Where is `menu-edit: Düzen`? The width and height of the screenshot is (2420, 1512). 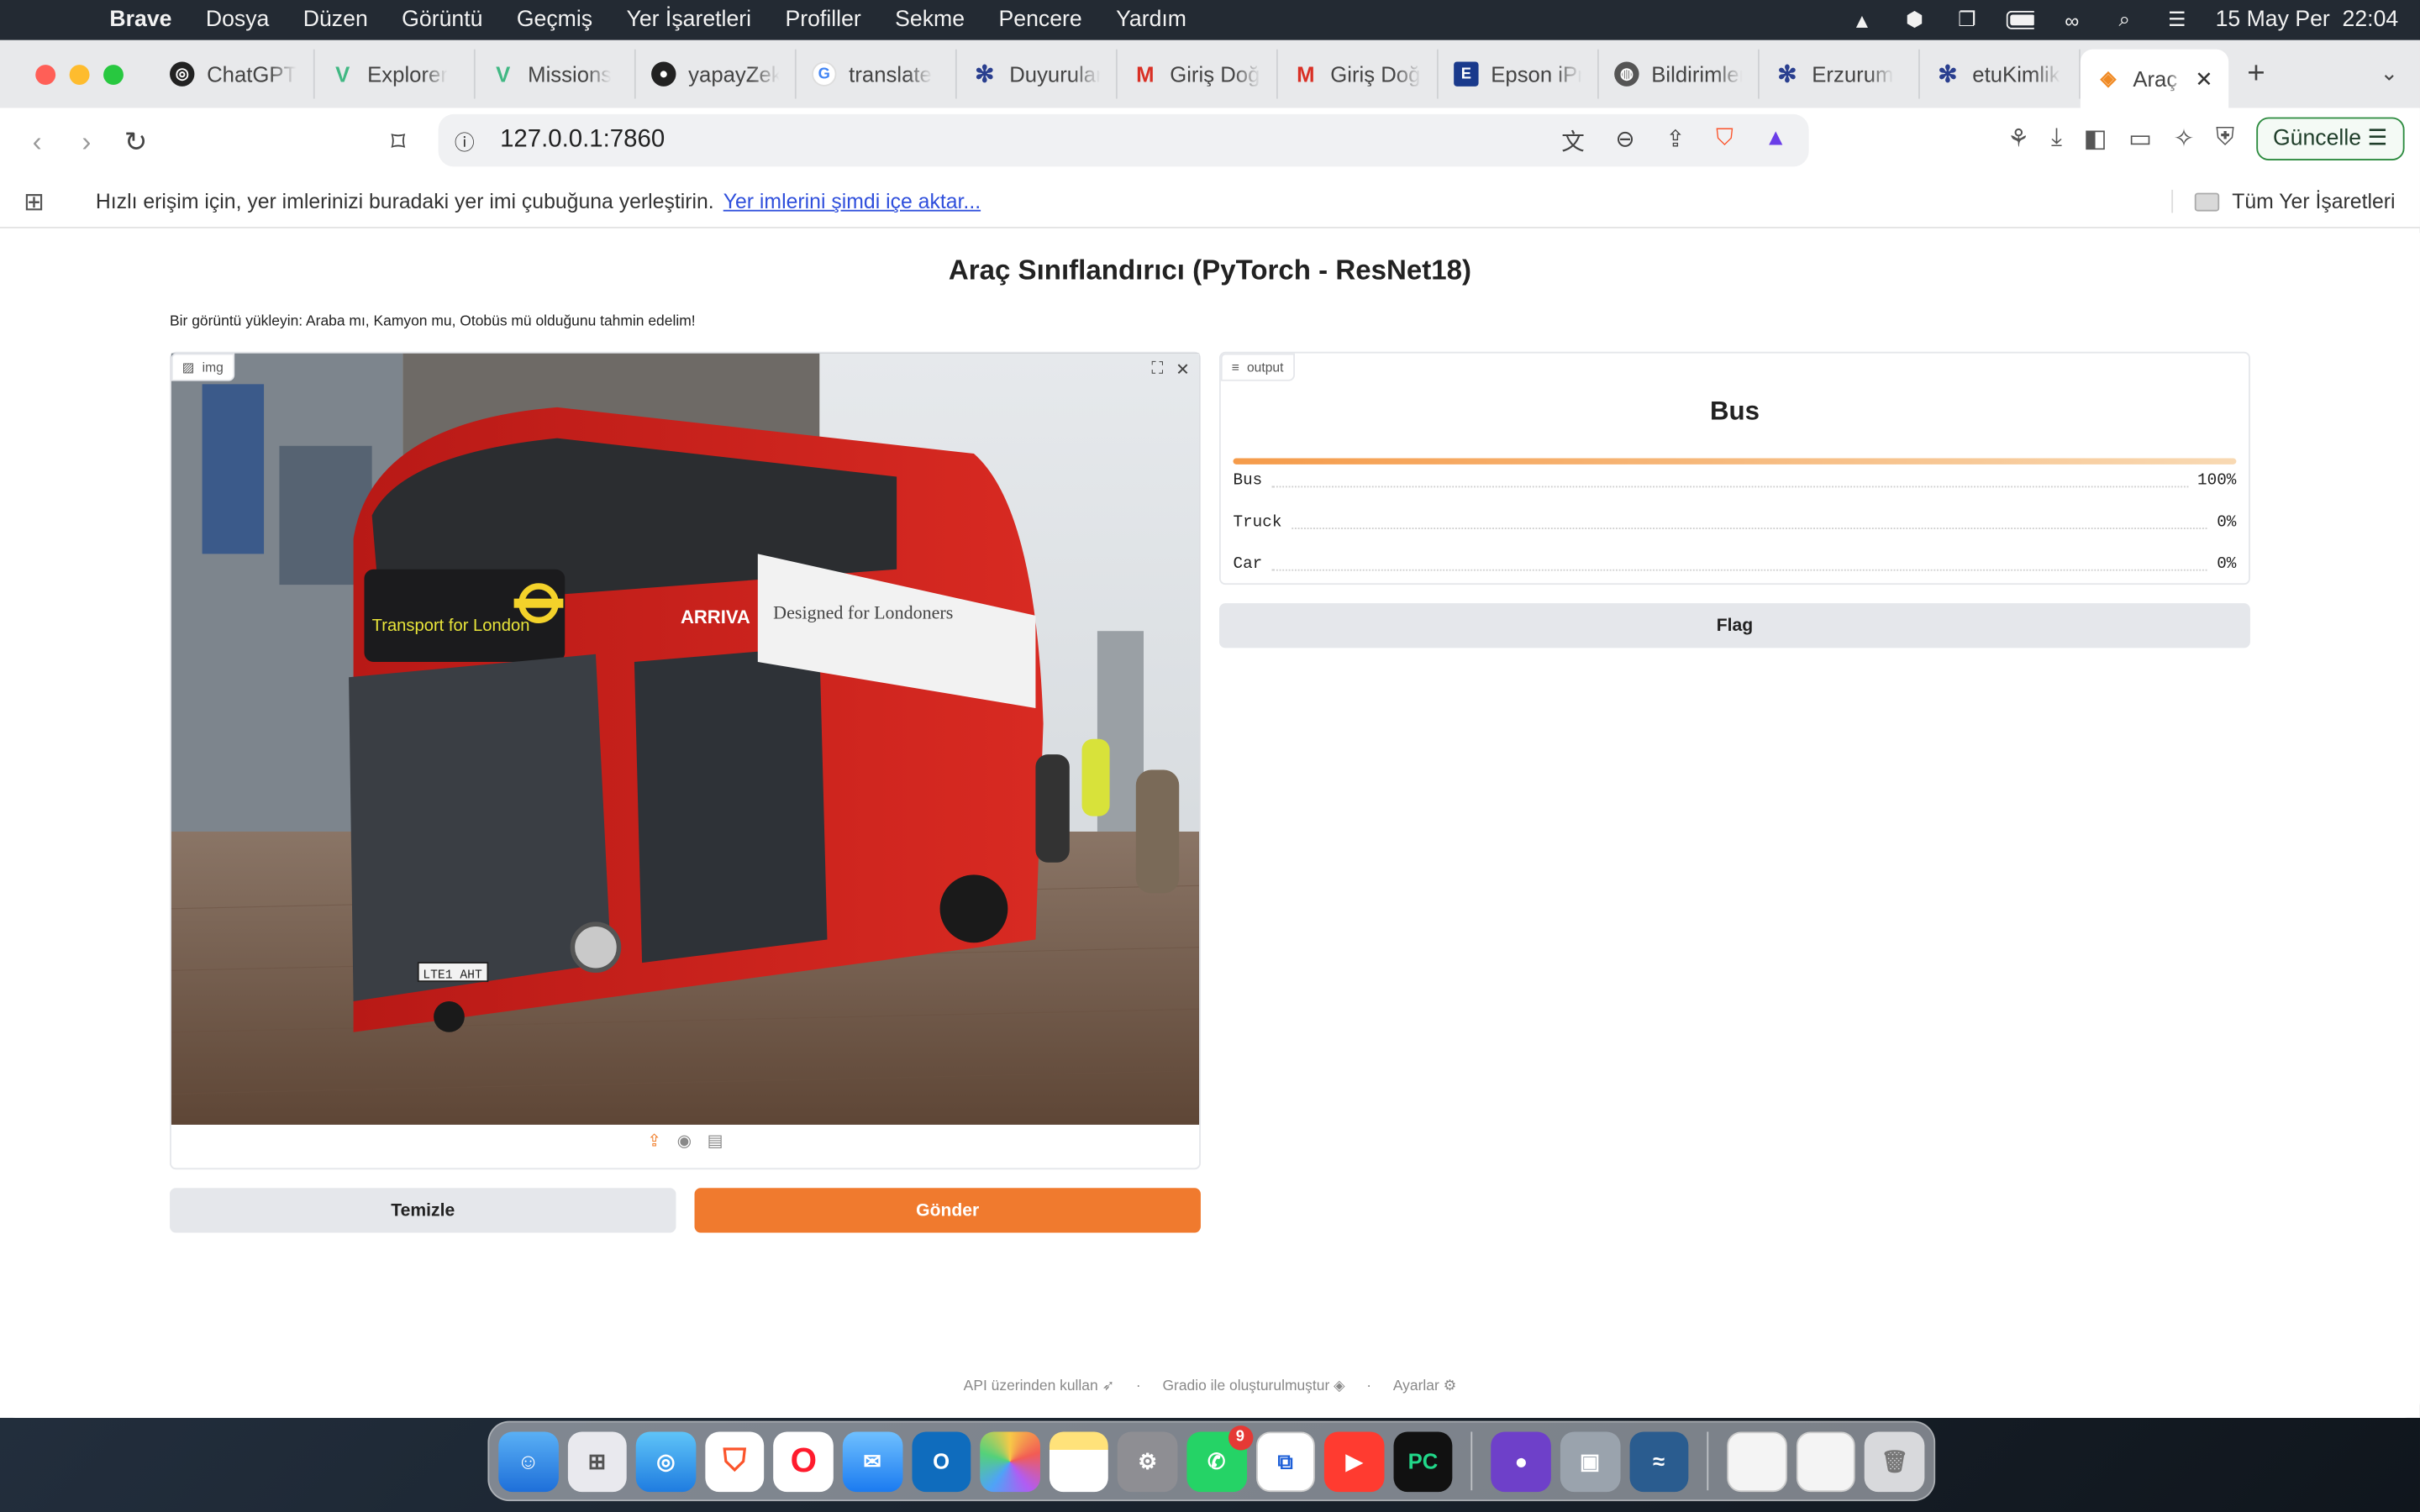 menu-edit: Düzen is located at coordinates (336, 20).